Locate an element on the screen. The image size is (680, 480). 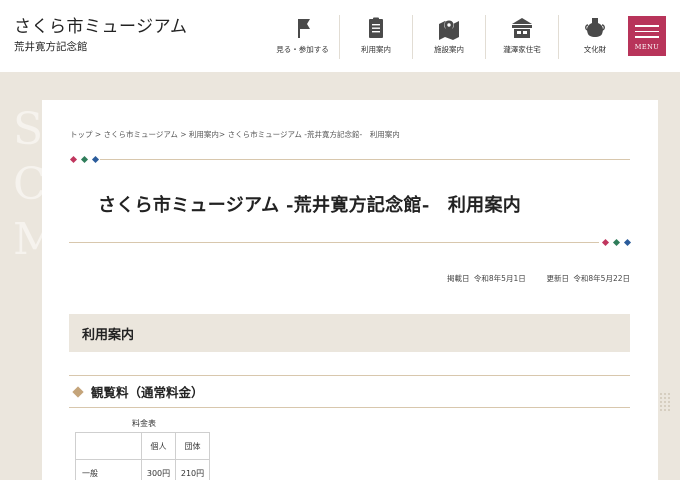
title-rule-top is located at coordinates (365, 159).